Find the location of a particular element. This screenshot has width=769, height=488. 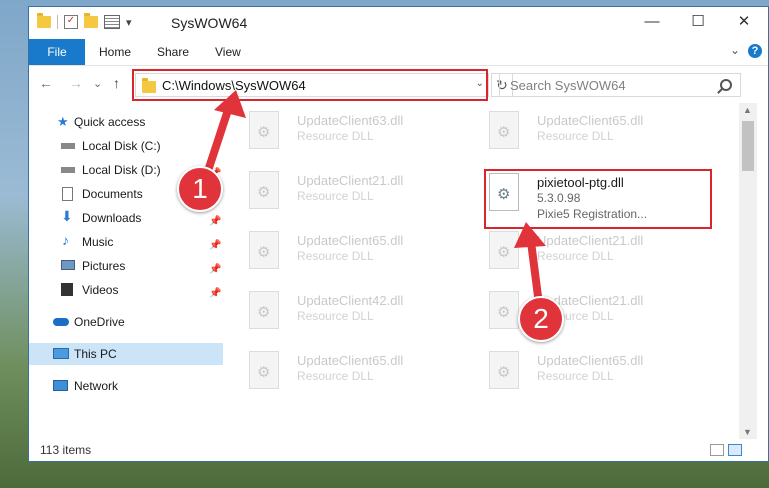

step-1-badge: 1 is located at coordinates (200, 189).